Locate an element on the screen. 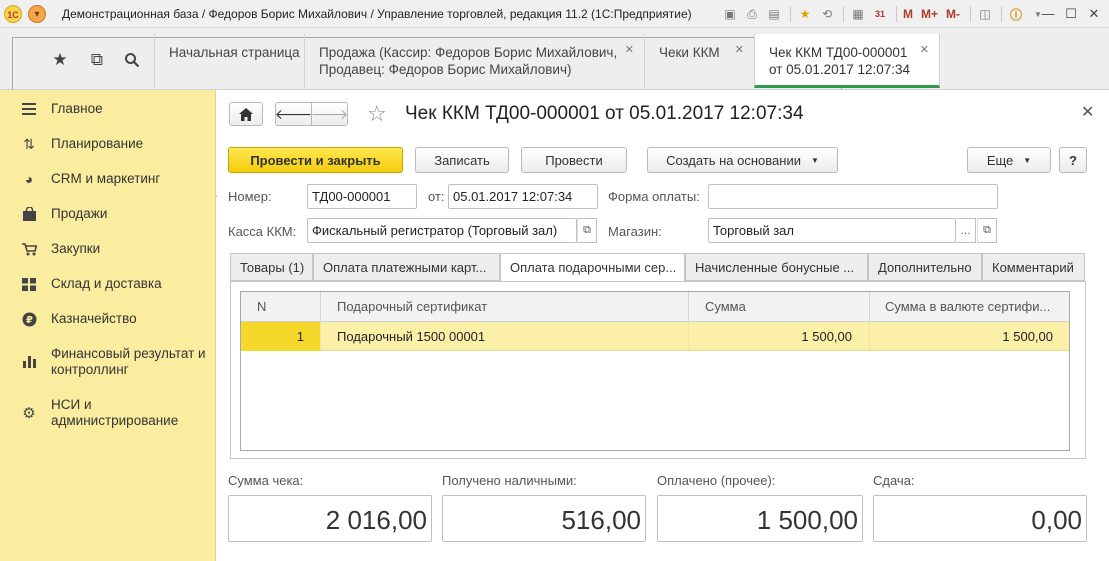  favorites-star-icon: ★ is located at coordinates (60, 60).